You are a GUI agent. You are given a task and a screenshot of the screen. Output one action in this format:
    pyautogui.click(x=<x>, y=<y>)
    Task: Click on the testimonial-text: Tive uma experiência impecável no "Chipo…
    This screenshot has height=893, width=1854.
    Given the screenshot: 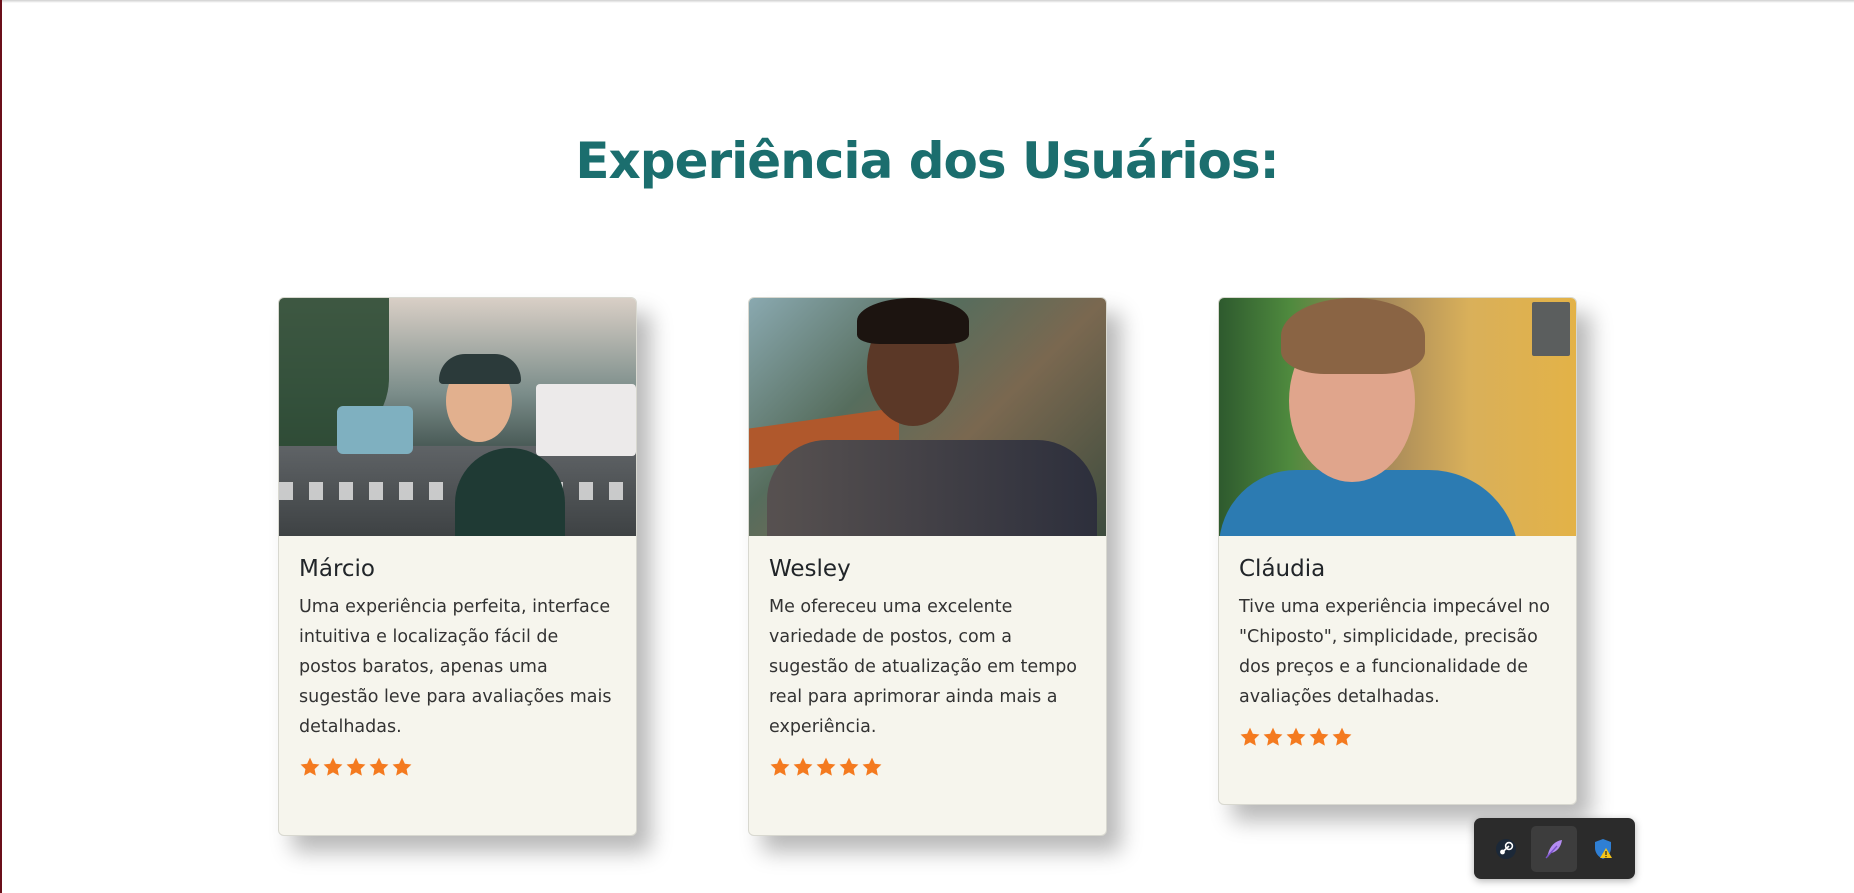 What is the action you would take?
    pyautogui.click(x=1394, y=652)
    